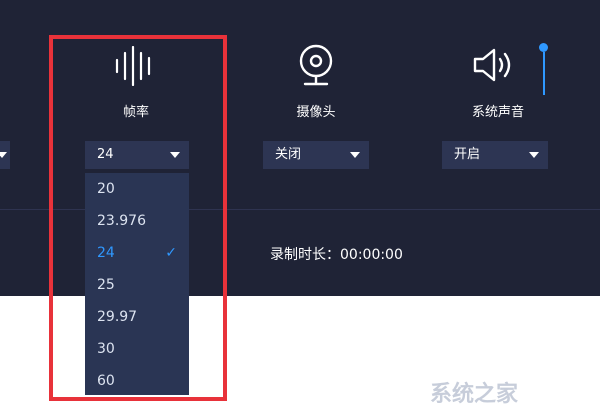 The image size is (600, 416). I want to click on speaker-icon, so click(492, 65).